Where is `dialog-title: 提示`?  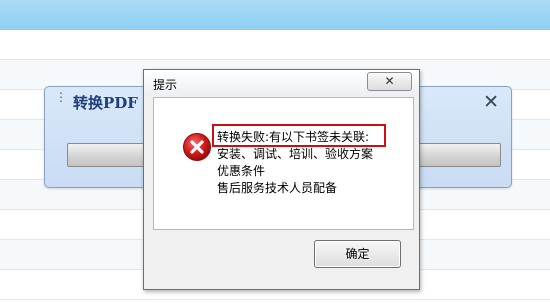 dialog-title: 提示 is located at coordinates (165, 85).